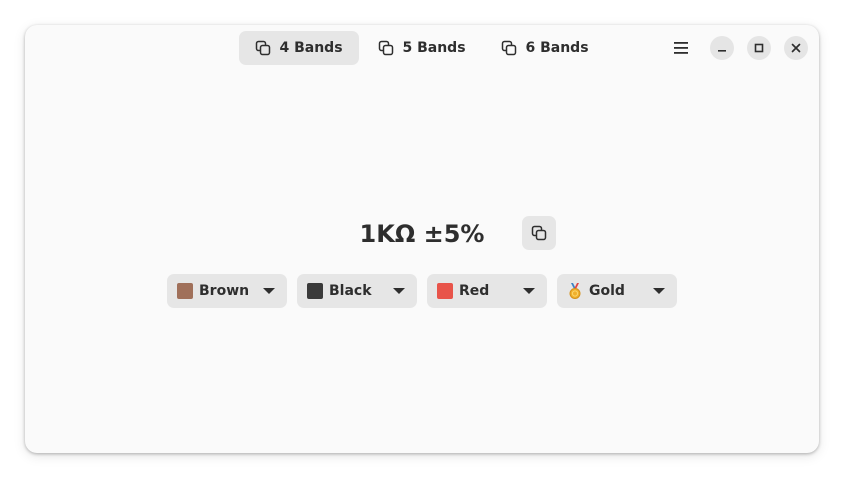 This screenshot has height=478, width=844. I want to click on copy-button, so click(539, 233).